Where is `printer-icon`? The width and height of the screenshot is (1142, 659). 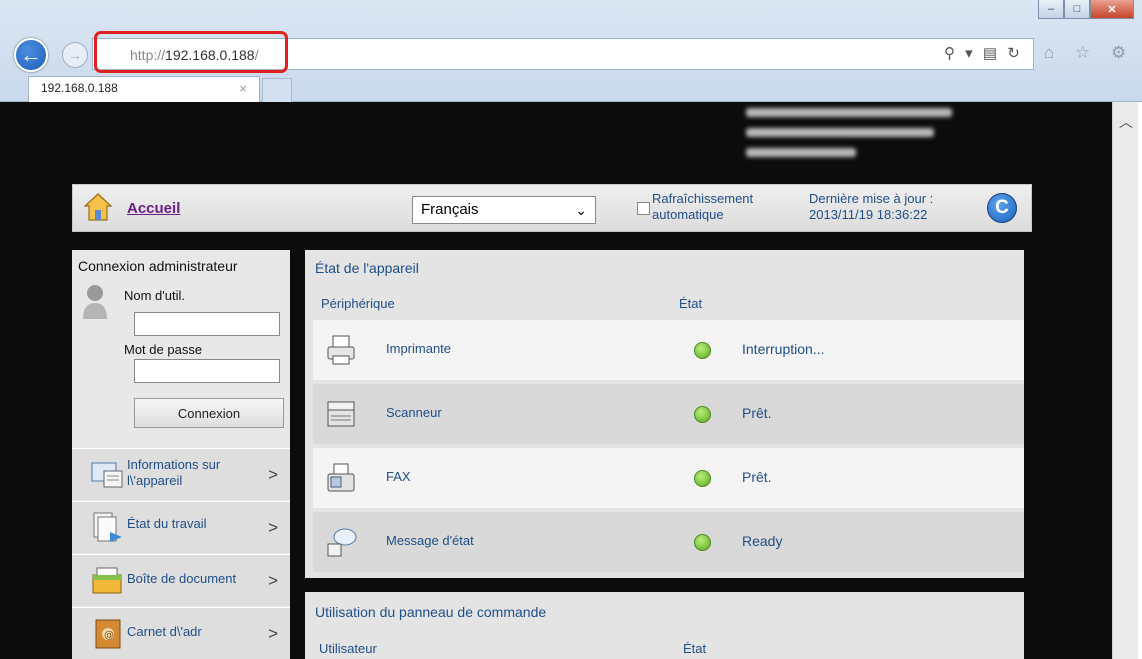 printer-icon is located at coordinates (341, 350).